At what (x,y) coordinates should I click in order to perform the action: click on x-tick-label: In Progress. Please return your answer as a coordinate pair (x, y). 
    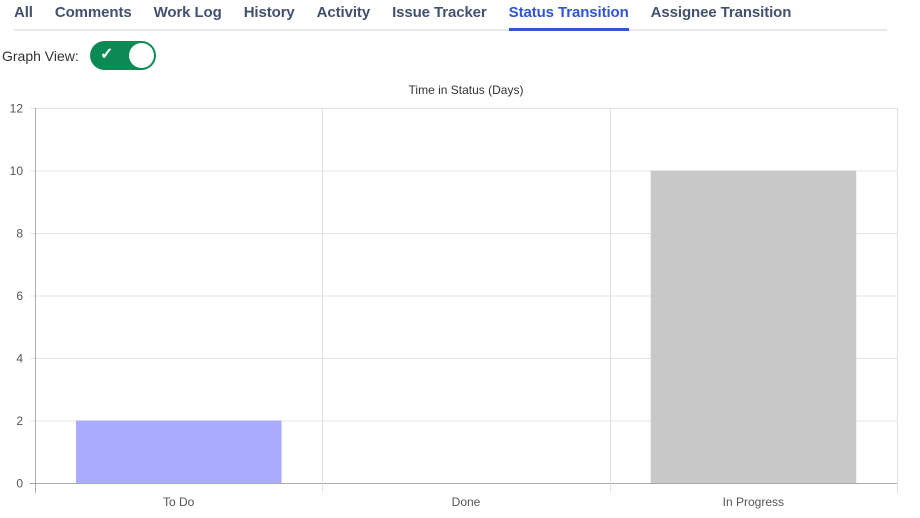
    Looking at the image, I should click on (753, 502).